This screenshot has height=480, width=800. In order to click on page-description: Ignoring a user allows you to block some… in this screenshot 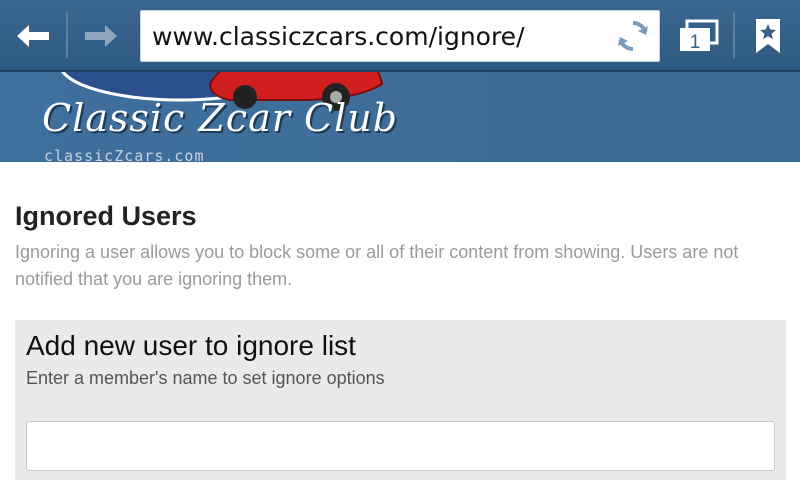, I will do `click(377, 265)`.